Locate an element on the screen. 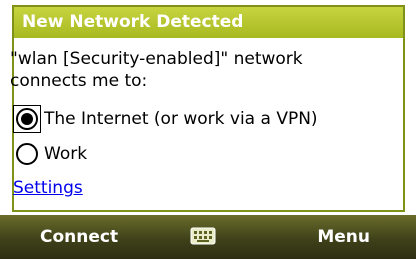 This screenshot has width=416, height=259. keyboard-icon is located at coordinates (203, 236).